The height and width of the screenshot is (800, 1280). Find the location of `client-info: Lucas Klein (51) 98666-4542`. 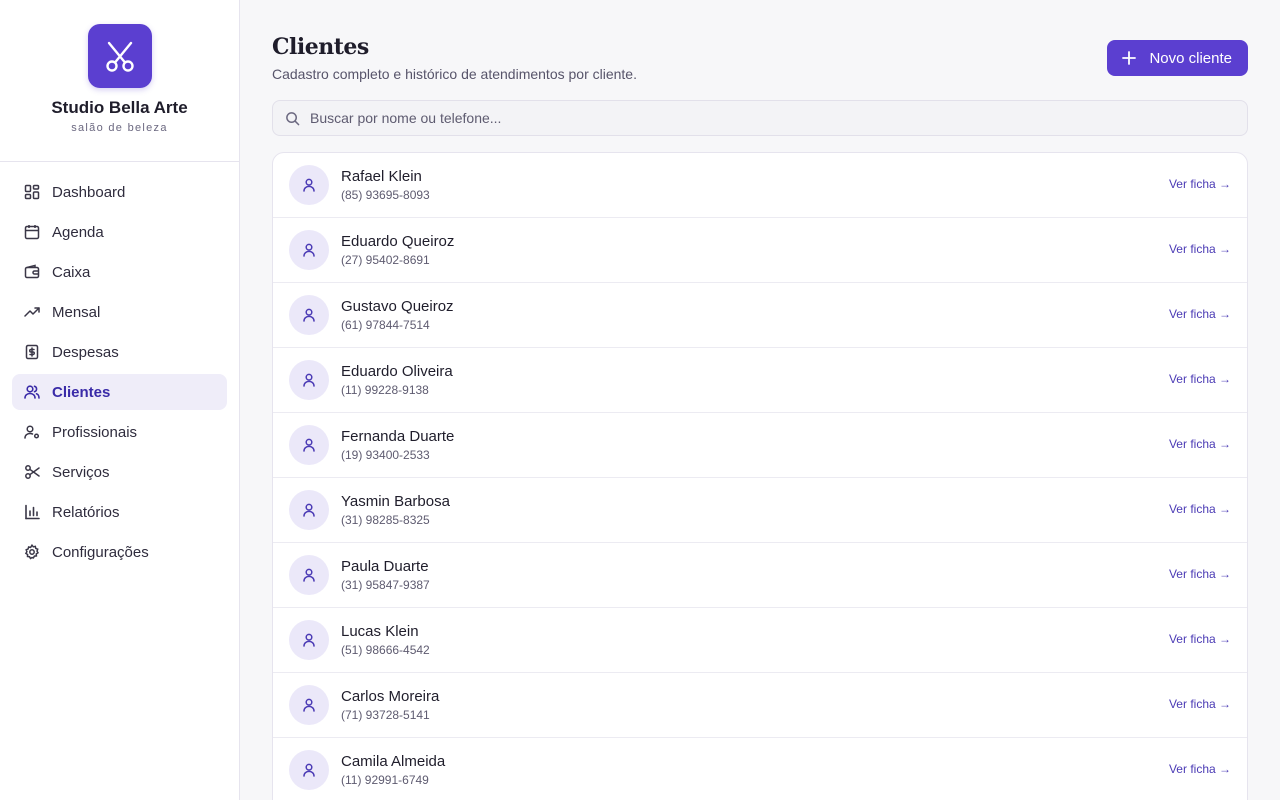

client-info: Lucas Klein (51) 98666-4542 is located at coordinates (385, 640).